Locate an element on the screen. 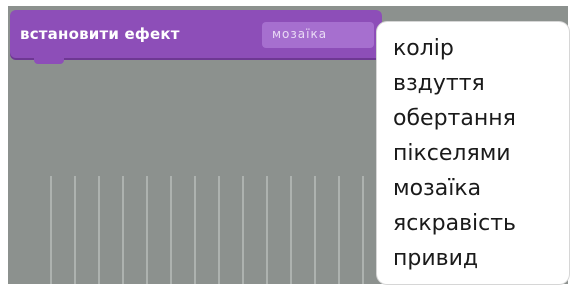 Image resolution: width=575 pixels, height=287 pixels. menu-item-mosaic: мозаїка is located at coordinates (437, 189).